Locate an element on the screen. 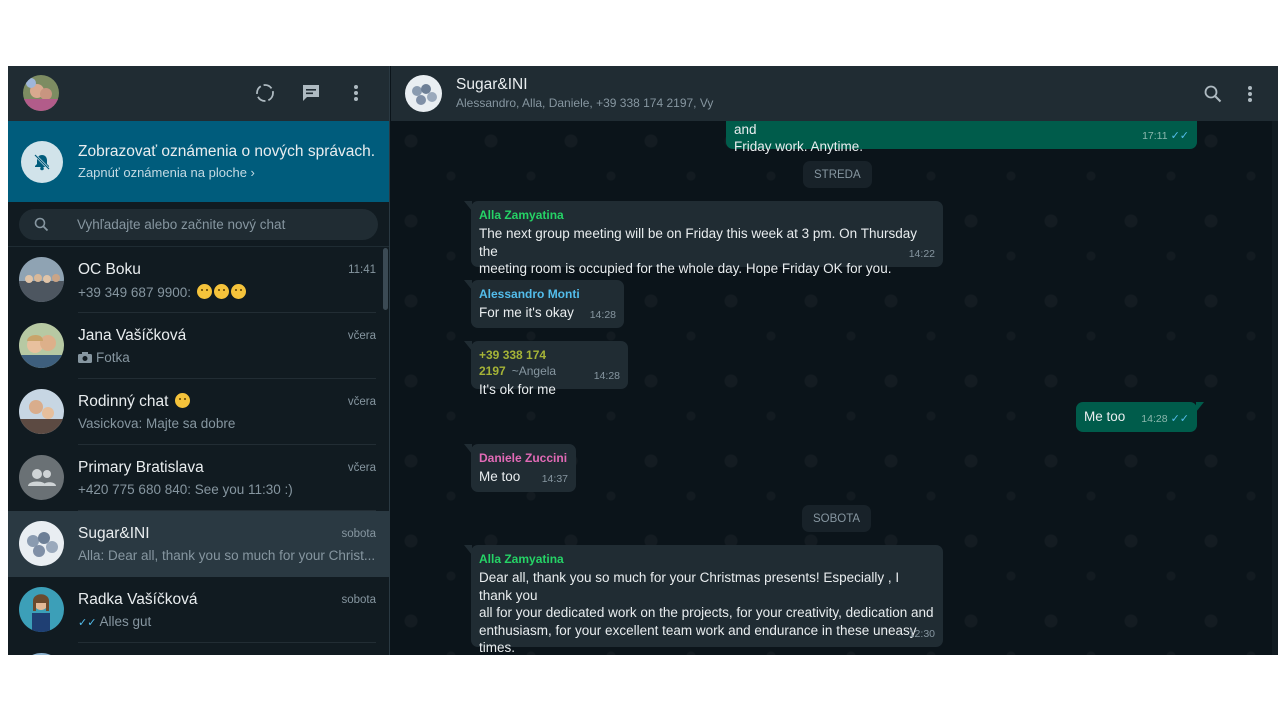  chat-name: Rodinný chat is located at coordinates (134, 402).